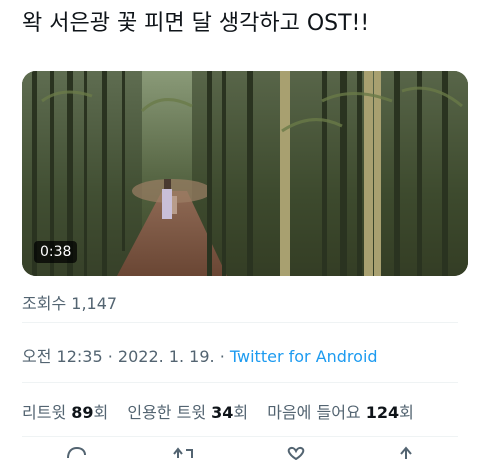  I want to click on retweets-count: 89, so click(82, 412).